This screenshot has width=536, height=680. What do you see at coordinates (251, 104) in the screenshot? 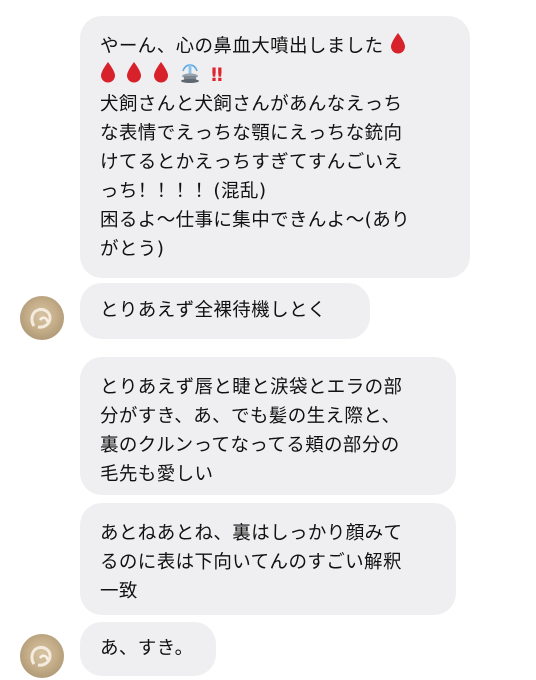
I see `message-text: 犬飼さんと犬飼さんがあんなえっち` at bounding box center [251, 104].